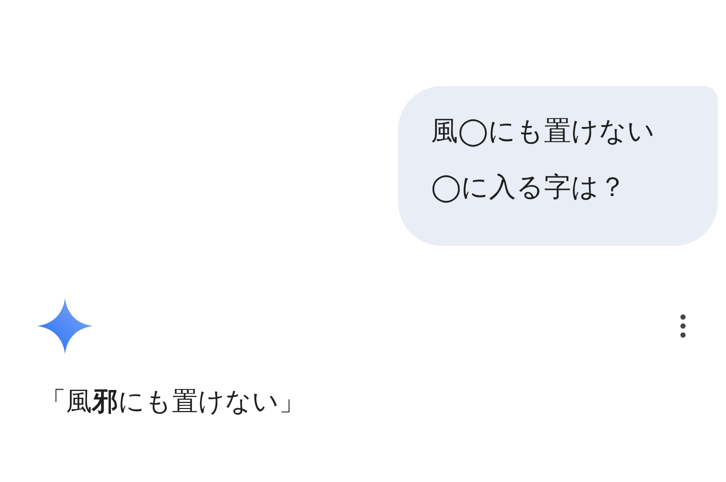 The height and width of the screenshot is (482, 726). I want to click on more-options-icon, so click(683, 326).